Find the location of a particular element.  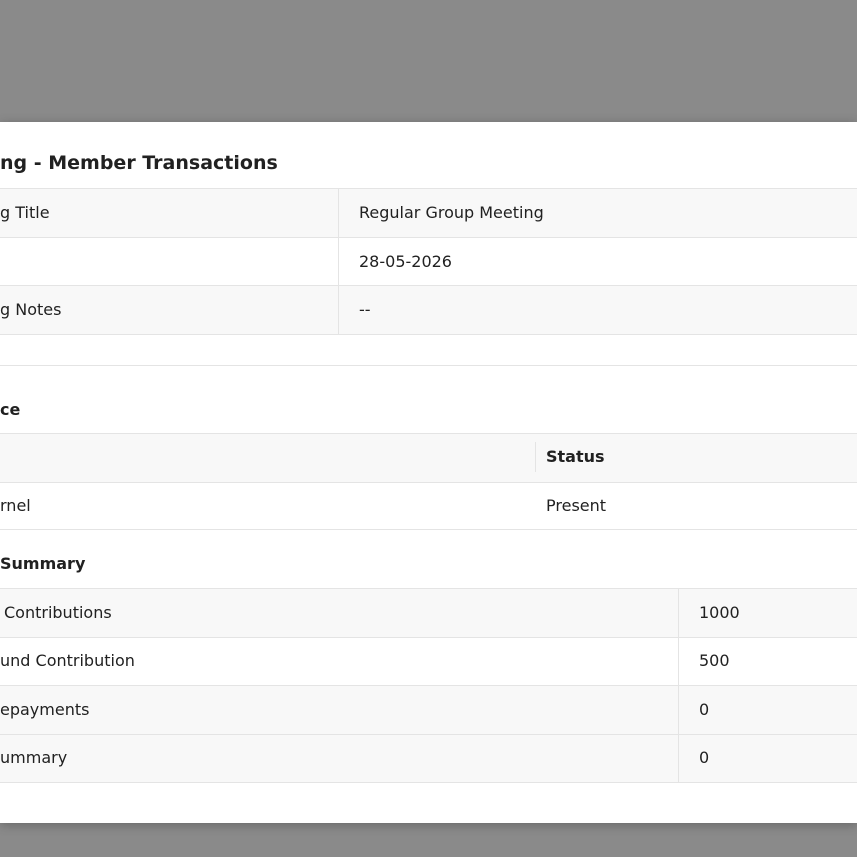

section-divider is located at coordinates (428, 365).